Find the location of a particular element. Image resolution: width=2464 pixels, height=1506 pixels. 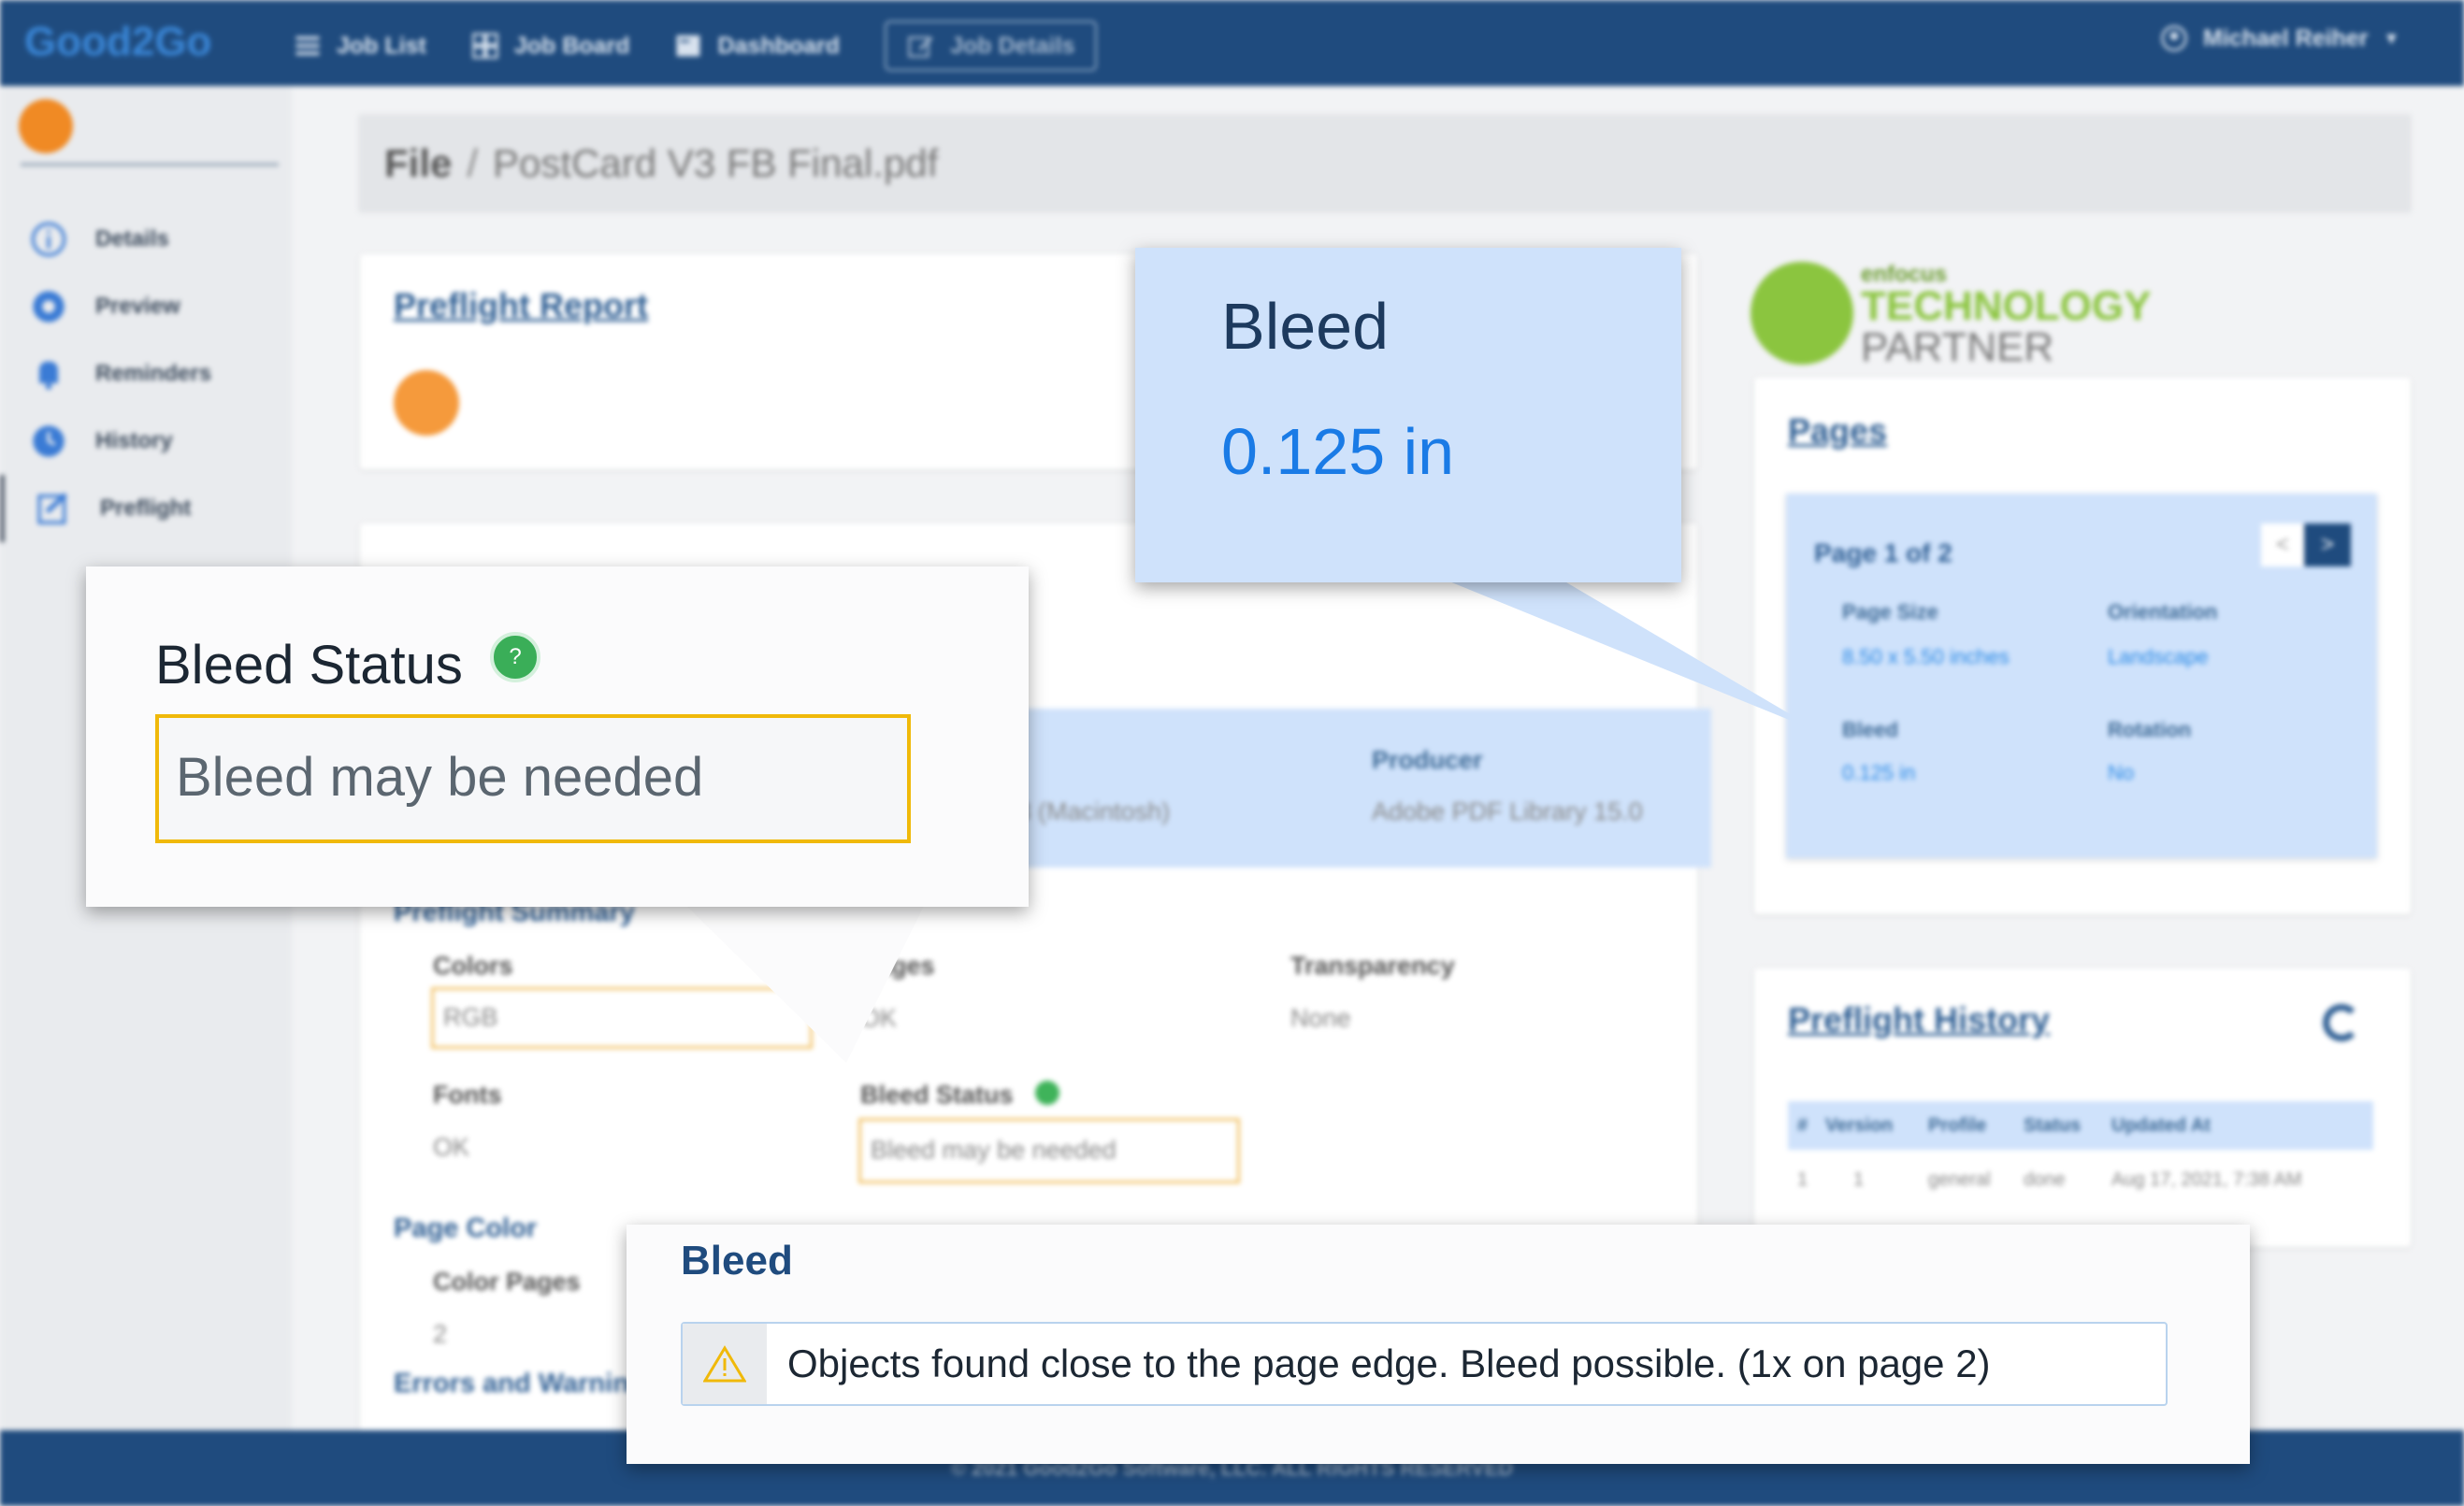

bleed-status-label: Bleed Status is located at coordinates (937, 1095).